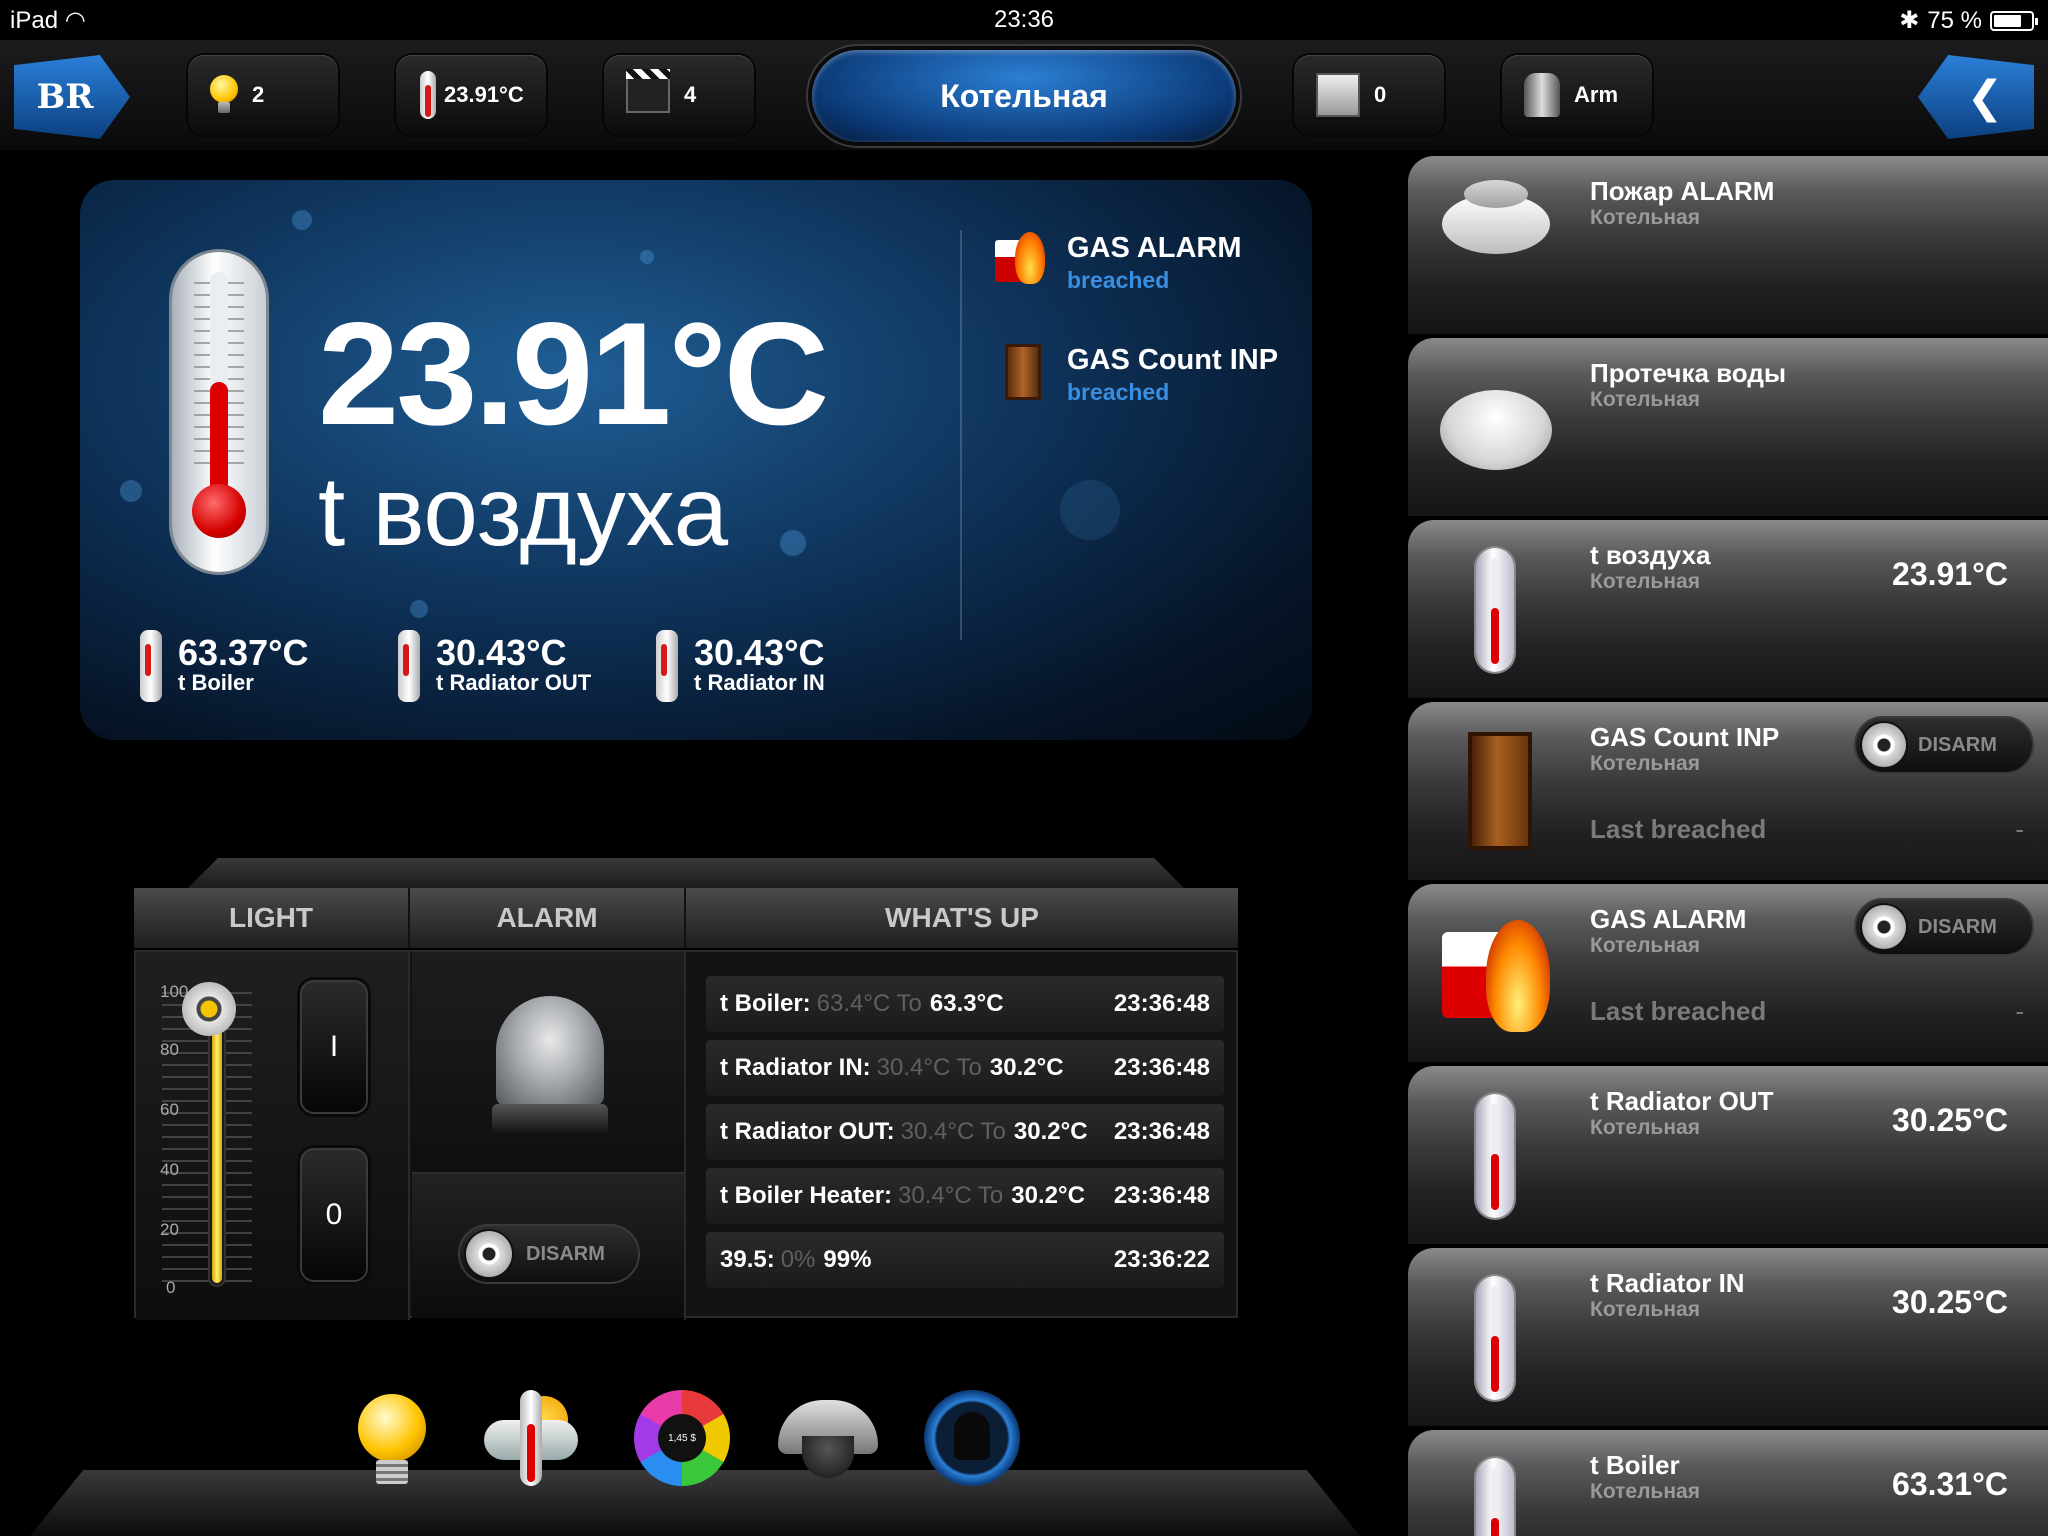 The width and height of the screenshot is (2048, 1536). Describe the element at coordinates (334, 1215) in the screenshot. I see `light-off-button: 0` at that location.